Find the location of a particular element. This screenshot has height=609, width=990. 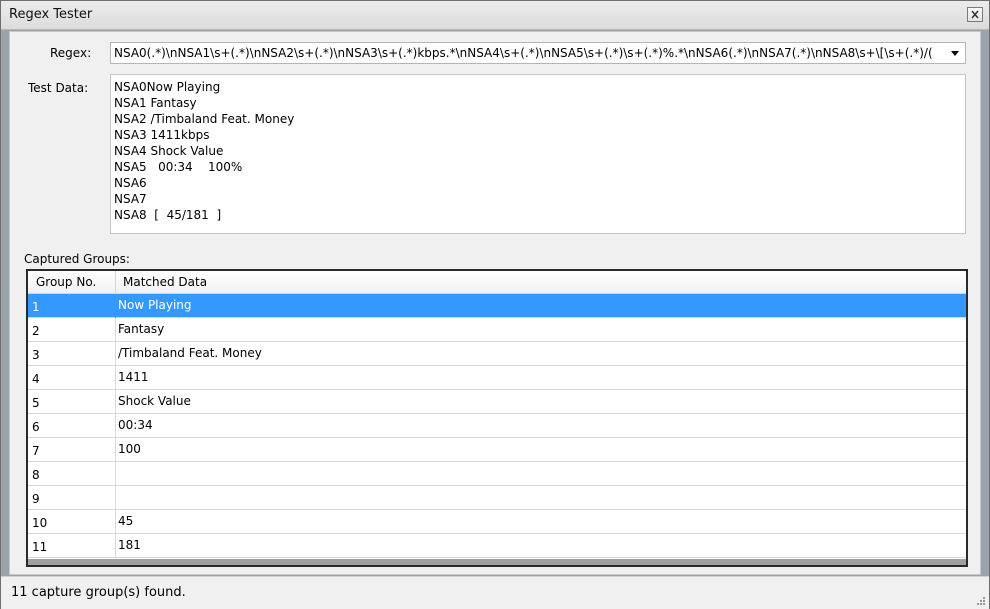

dropdown-arrow-icon is located at coordinates (955, 53).